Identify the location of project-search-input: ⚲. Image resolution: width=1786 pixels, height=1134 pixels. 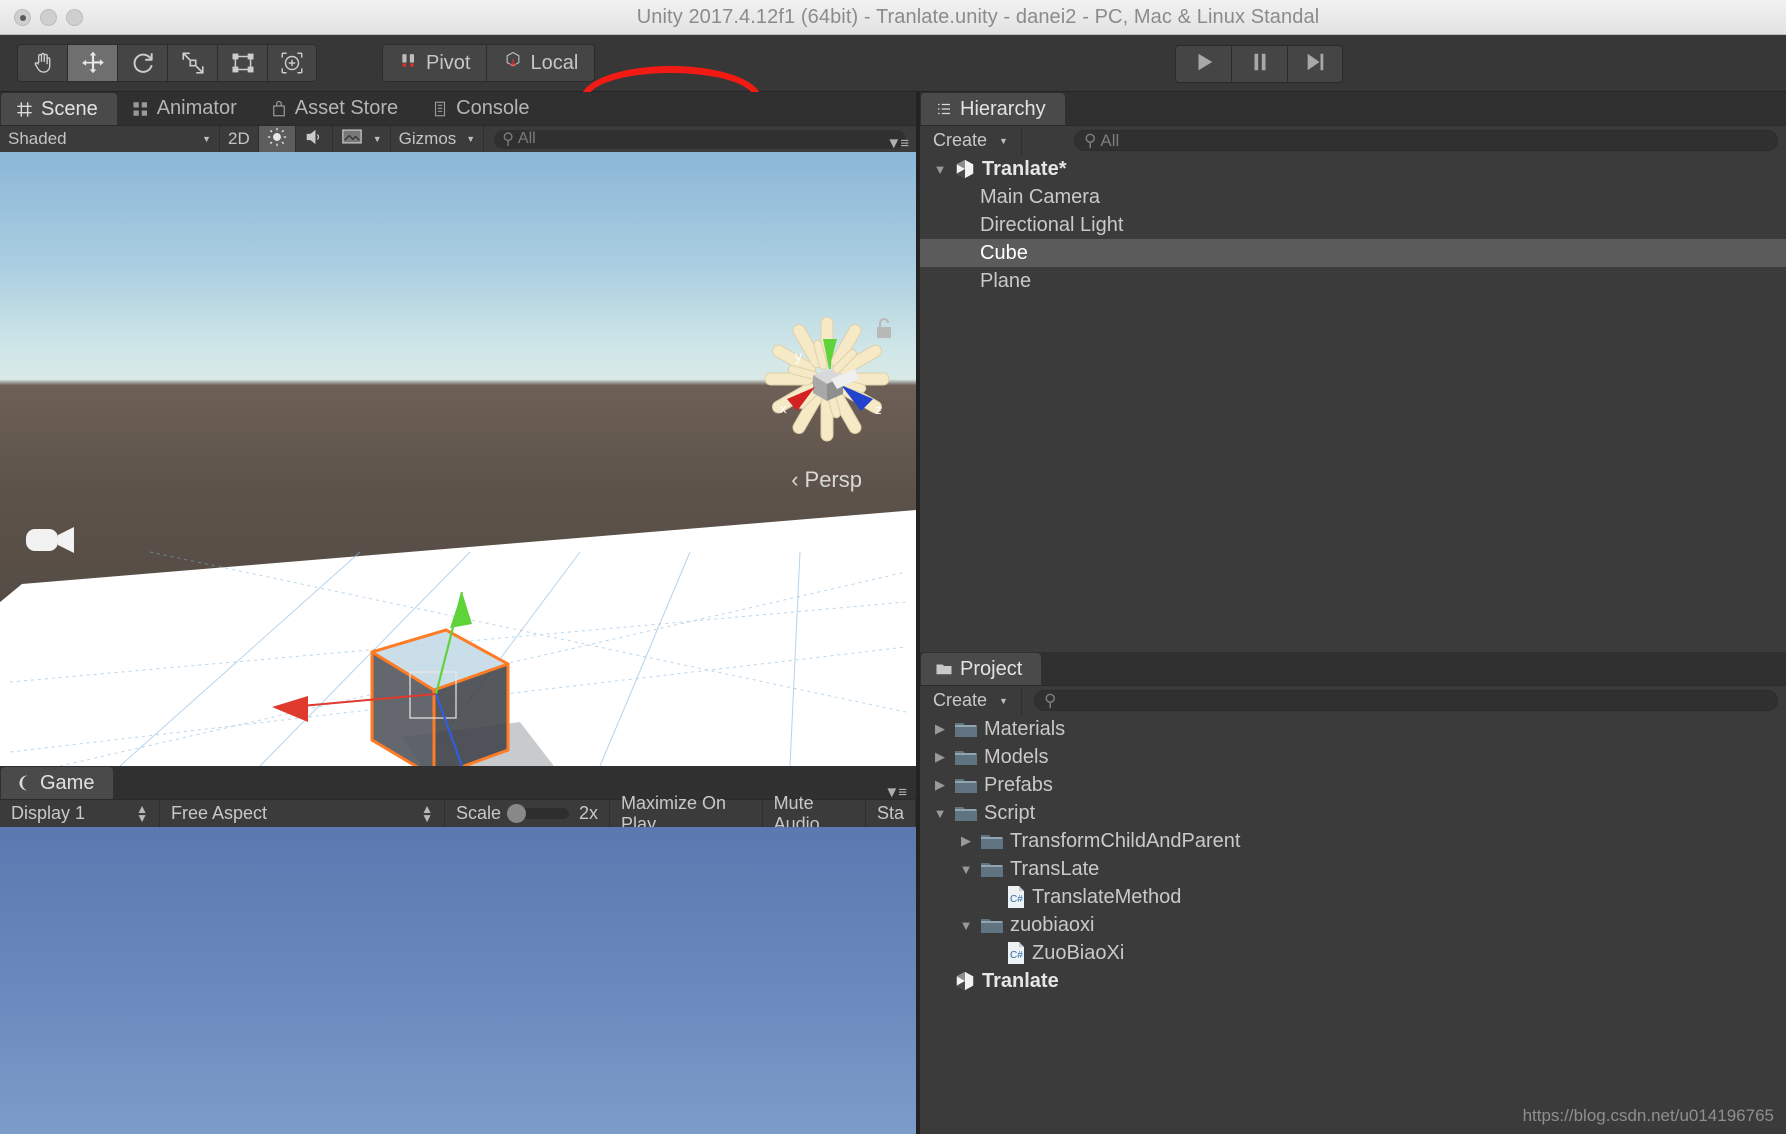
(1405, 700).